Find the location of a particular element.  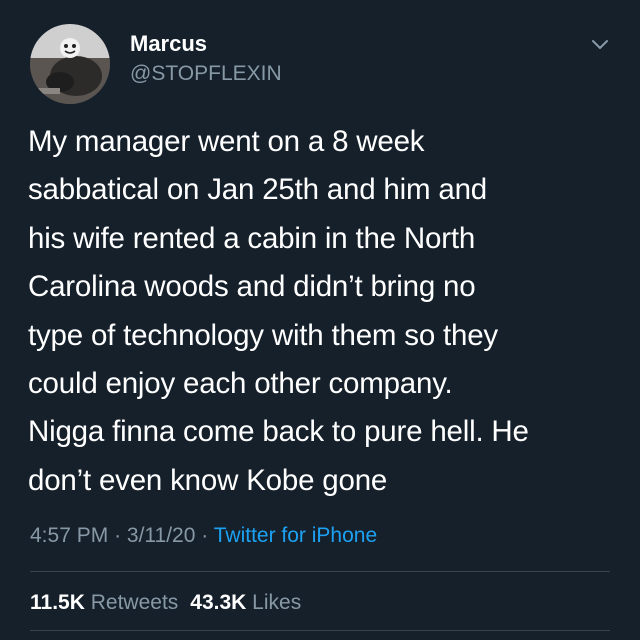

avatar-image is located at coordinates (70, 64).